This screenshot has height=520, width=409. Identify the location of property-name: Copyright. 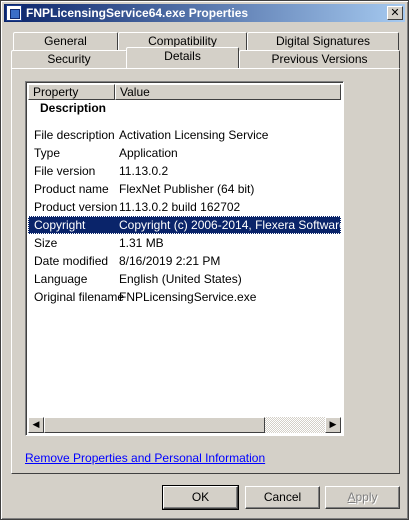
(60, 225).